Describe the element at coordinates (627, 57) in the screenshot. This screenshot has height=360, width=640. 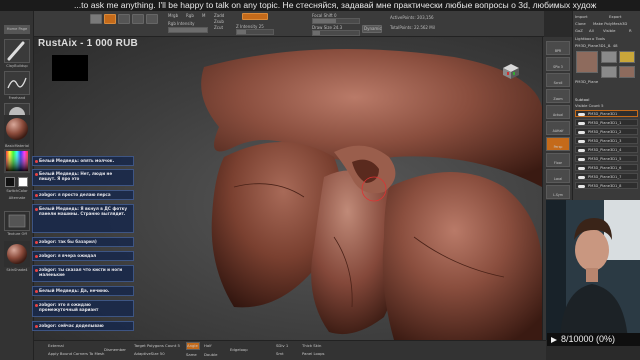
I see `tool-thumb-star` at that location.